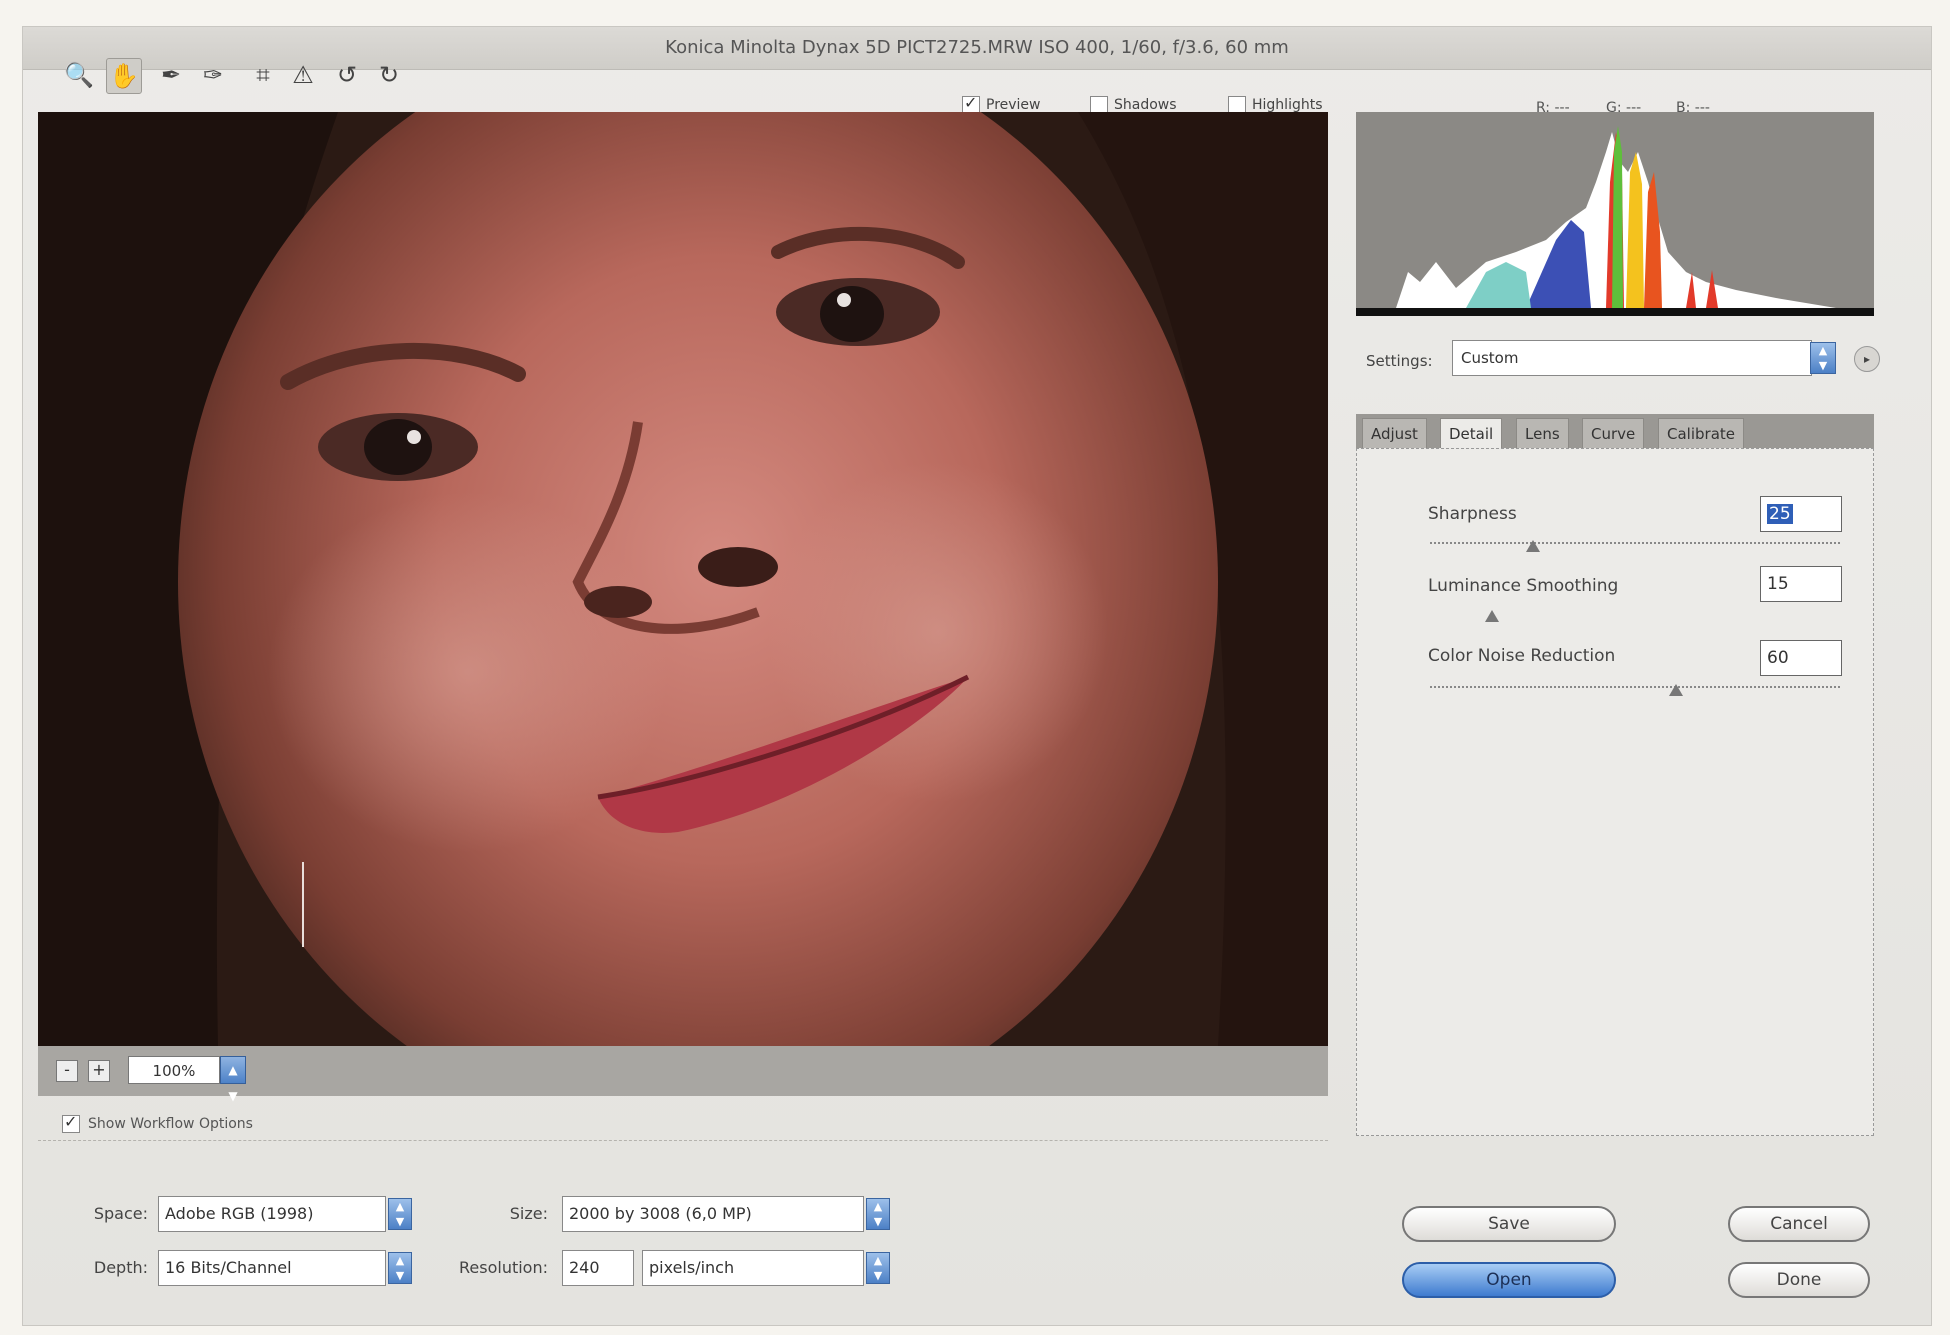 The height and width of the screenshot is (1335, 1950). I want to click on preview-label: Preview, so click(1013, 105).